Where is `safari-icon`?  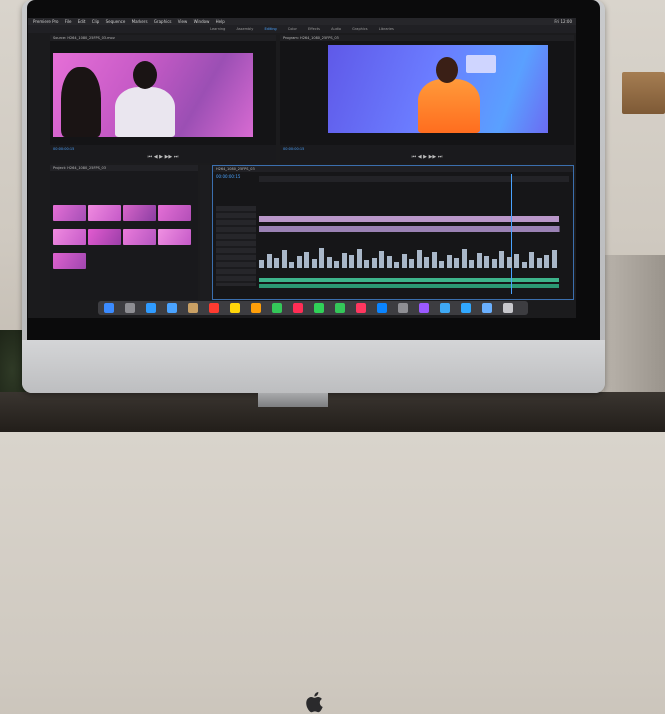
safari-icon is located at coordinates (151, 308).